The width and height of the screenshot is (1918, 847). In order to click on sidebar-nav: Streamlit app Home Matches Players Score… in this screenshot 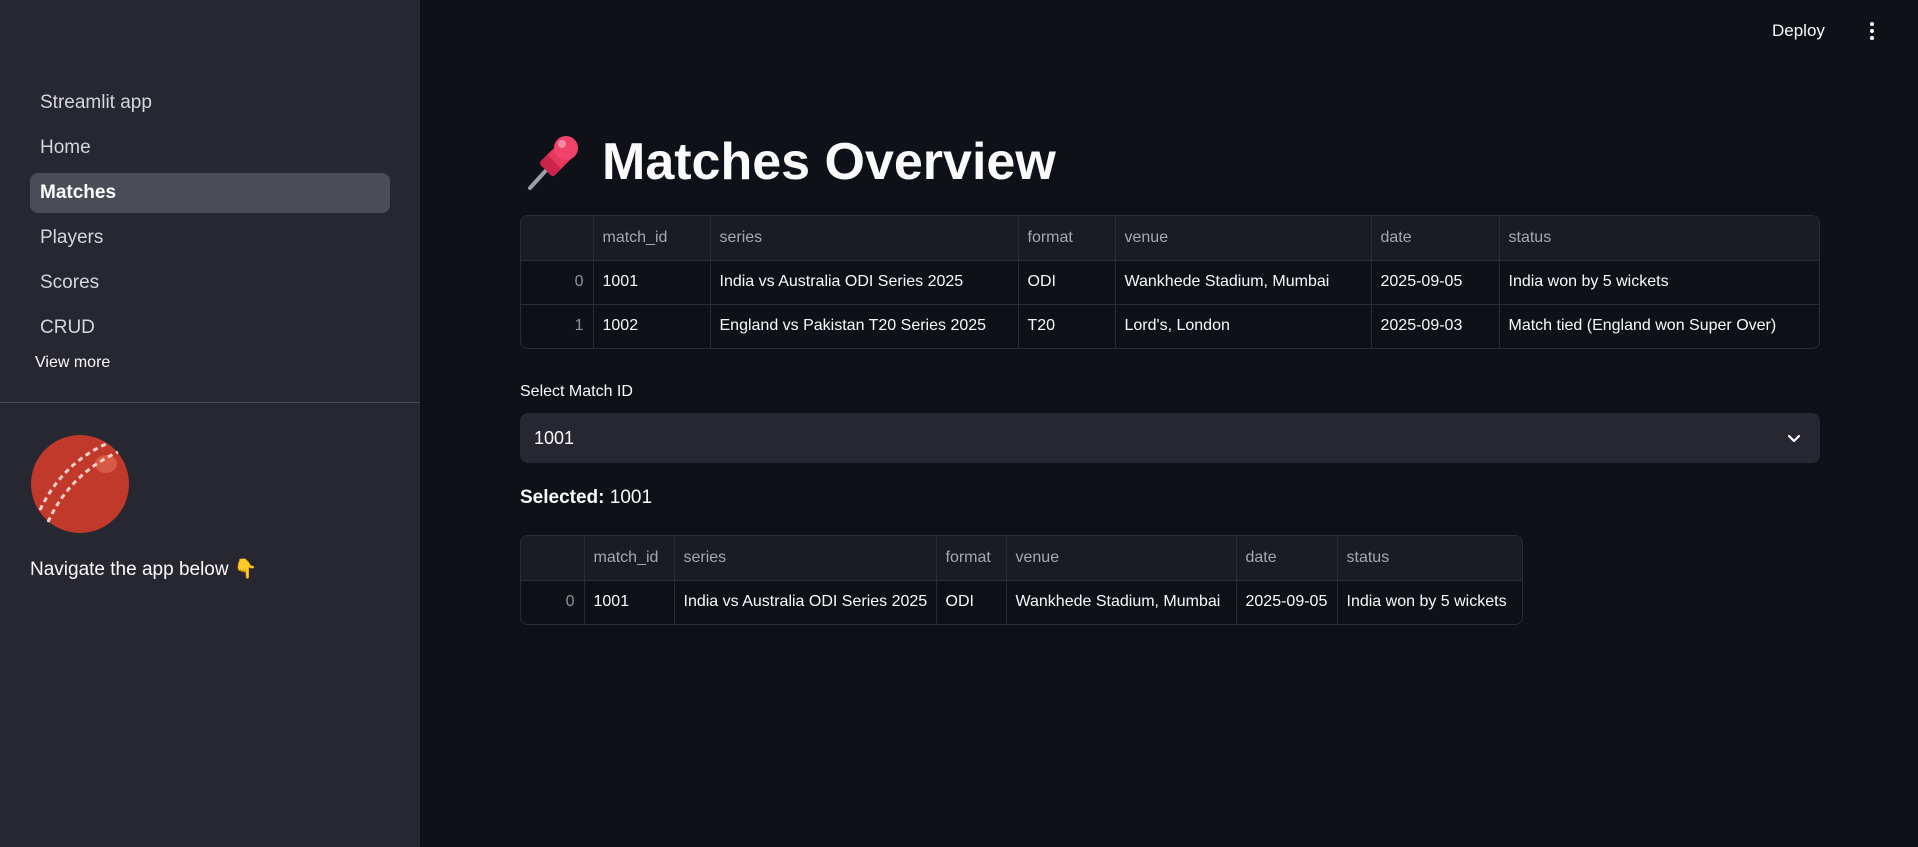, I will do `click(210, 218)`.